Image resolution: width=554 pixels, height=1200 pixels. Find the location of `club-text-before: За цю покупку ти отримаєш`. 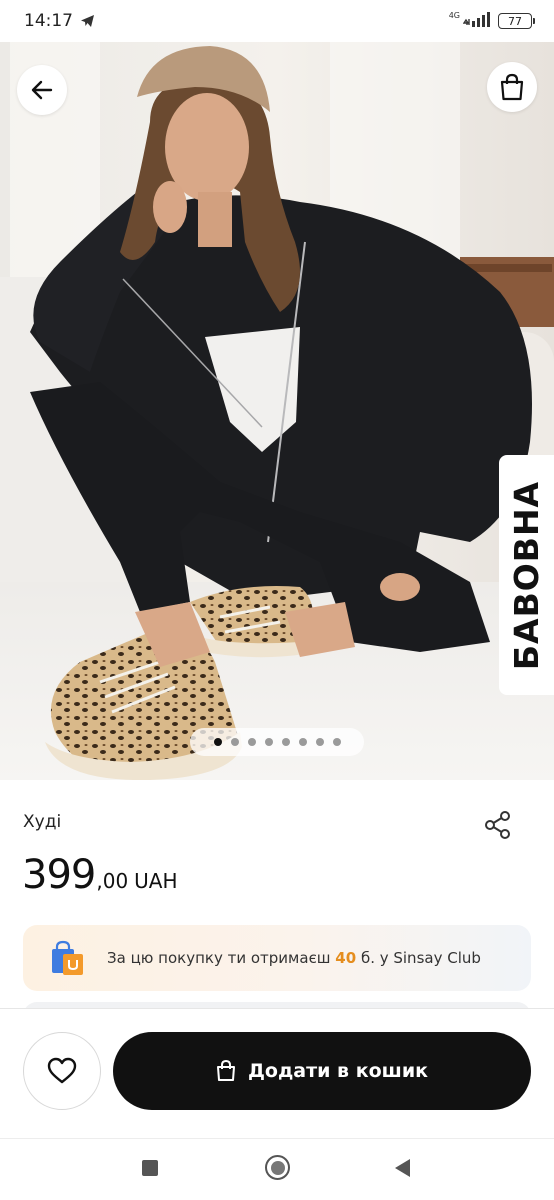

club-text-before: За цю покупку ти отримаєш is located at coordinates (221, 958).